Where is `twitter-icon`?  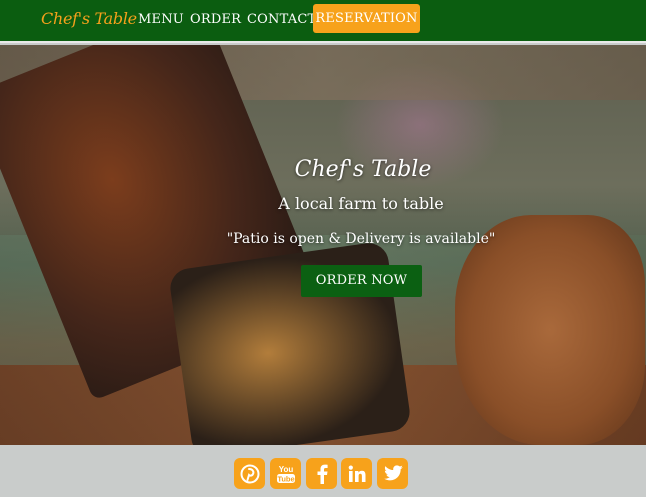 twitter-icon is located at coordinates (392, 473).